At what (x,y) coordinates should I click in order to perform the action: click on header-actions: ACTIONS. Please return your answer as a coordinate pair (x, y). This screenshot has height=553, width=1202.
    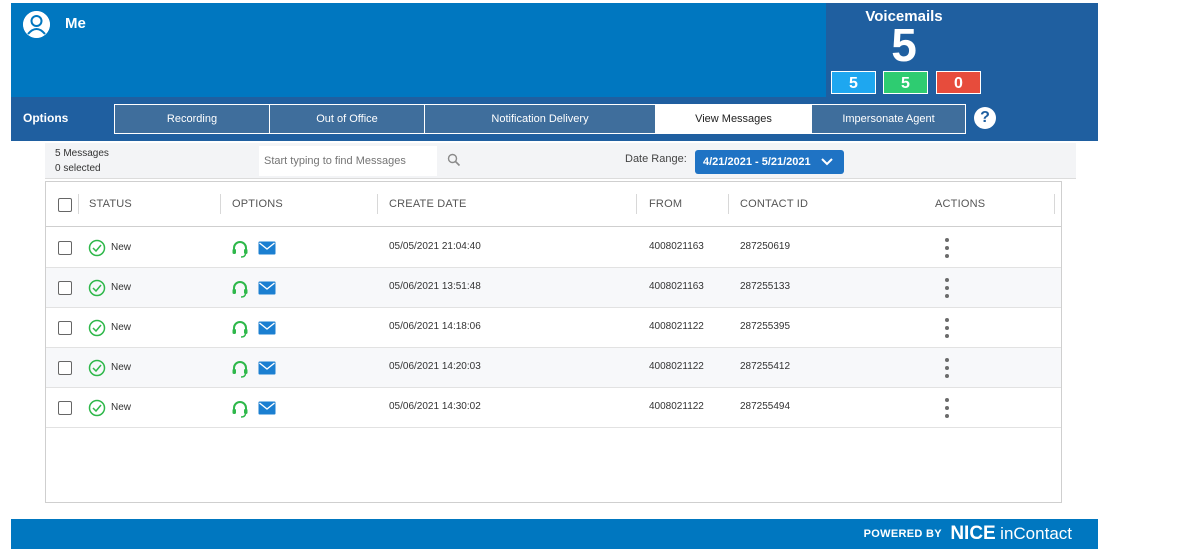
    Looking at the image, I should click on (960, 204).